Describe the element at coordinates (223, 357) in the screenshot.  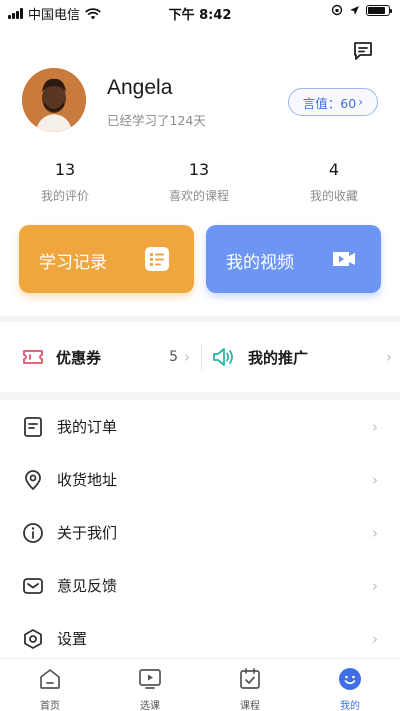
I see `speaker-icon` at that location.